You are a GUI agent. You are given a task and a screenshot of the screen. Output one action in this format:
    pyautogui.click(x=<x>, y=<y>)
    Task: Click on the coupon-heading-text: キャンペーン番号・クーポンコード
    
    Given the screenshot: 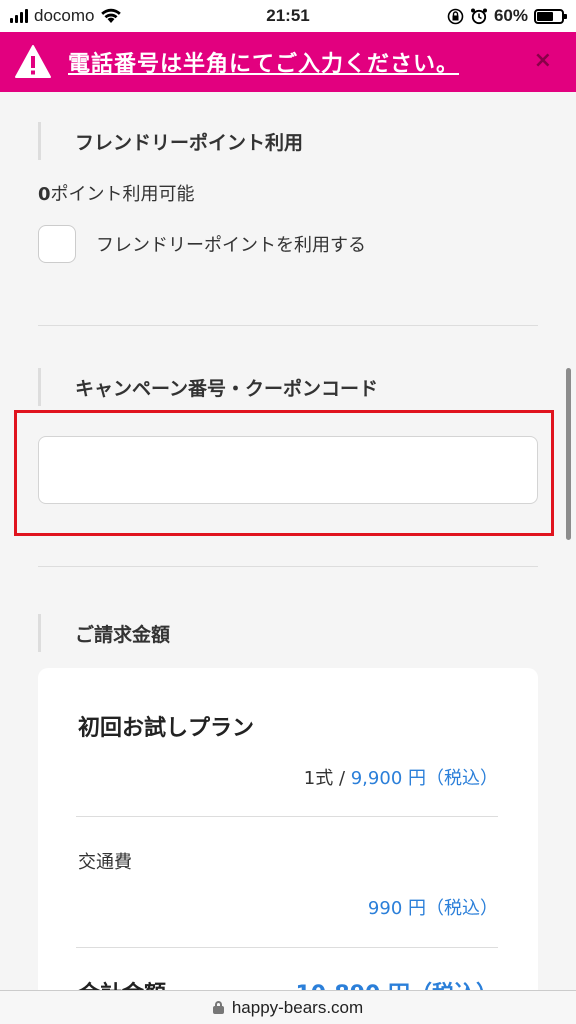 What is the action you would take?
    pyautogui.click(x=227, y=388)
    